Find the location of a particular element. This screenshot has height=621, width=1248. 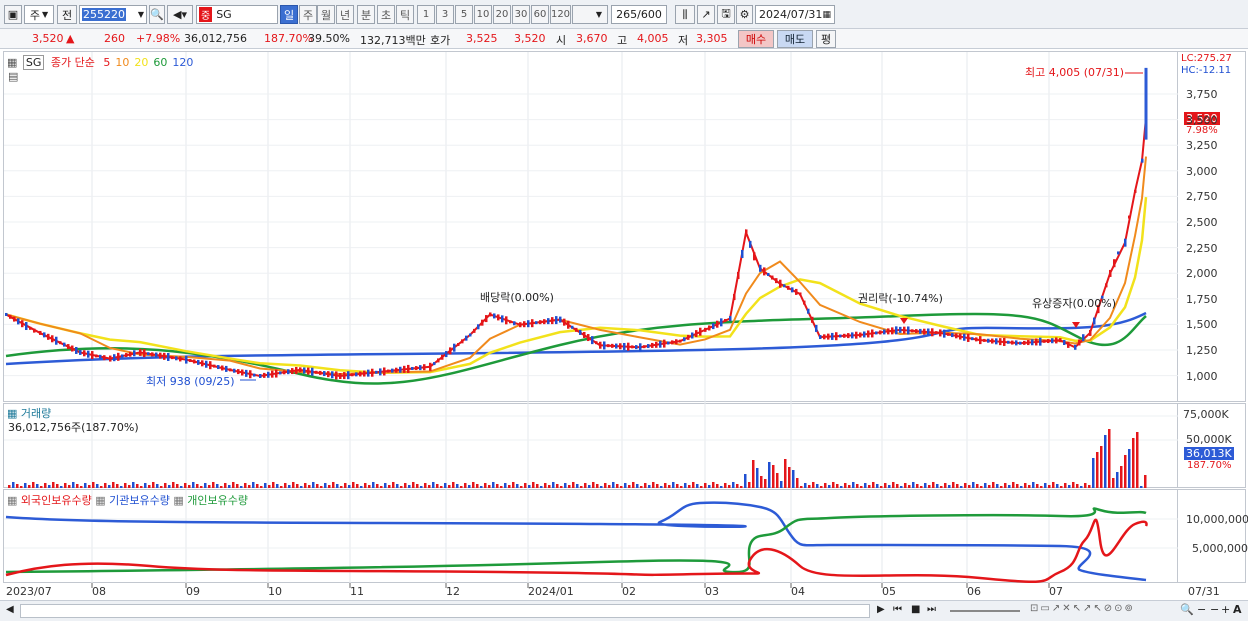

x-axis-label: 2023/07 is located at coordinates (29, 591).